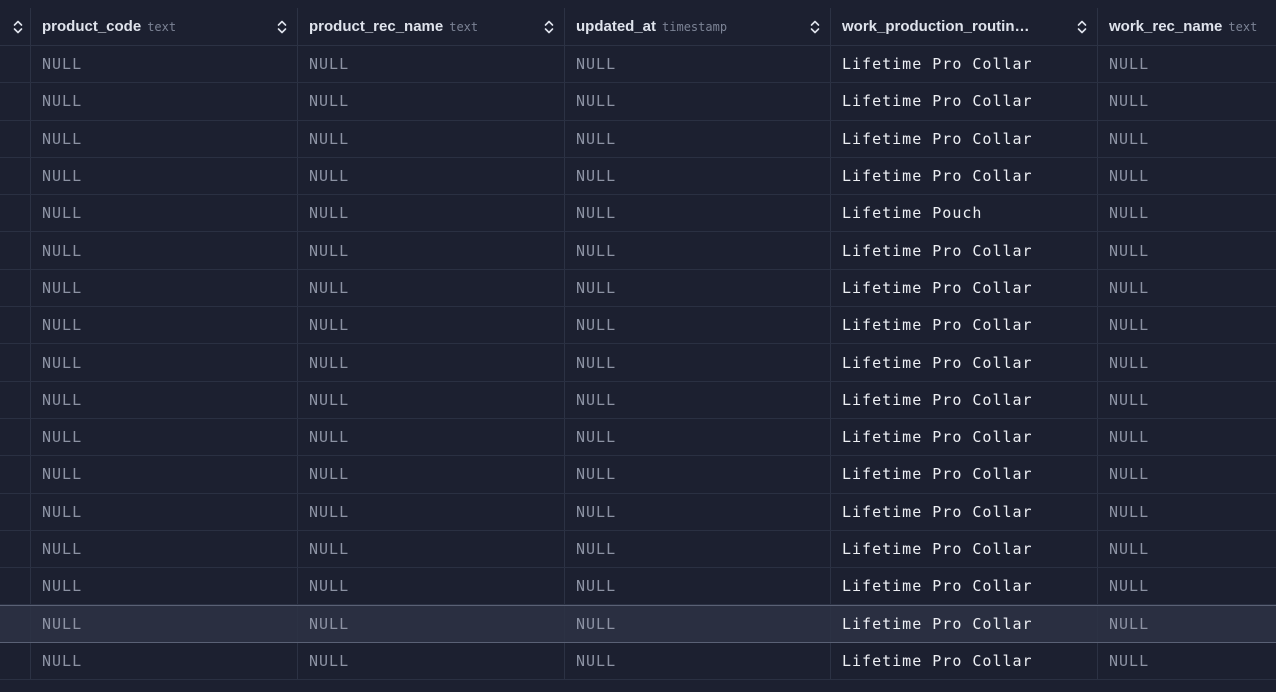  I want to click on column-header-product-rec-name: product_rec_name text, so click(431, 26).